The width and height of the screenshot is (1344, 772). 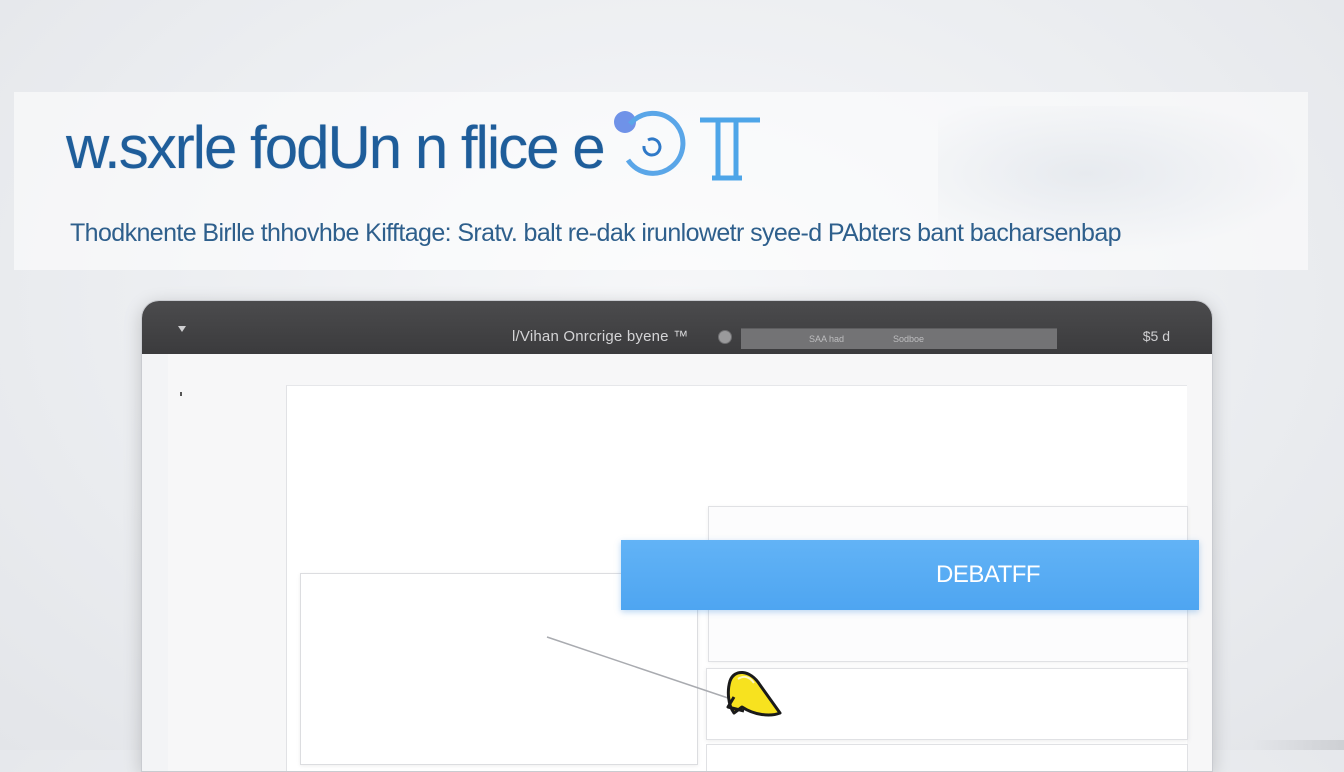 What do you see at coordinates (947, 757) in the screenshot?
I see `bottom-card` at bounding box center [947, 757].